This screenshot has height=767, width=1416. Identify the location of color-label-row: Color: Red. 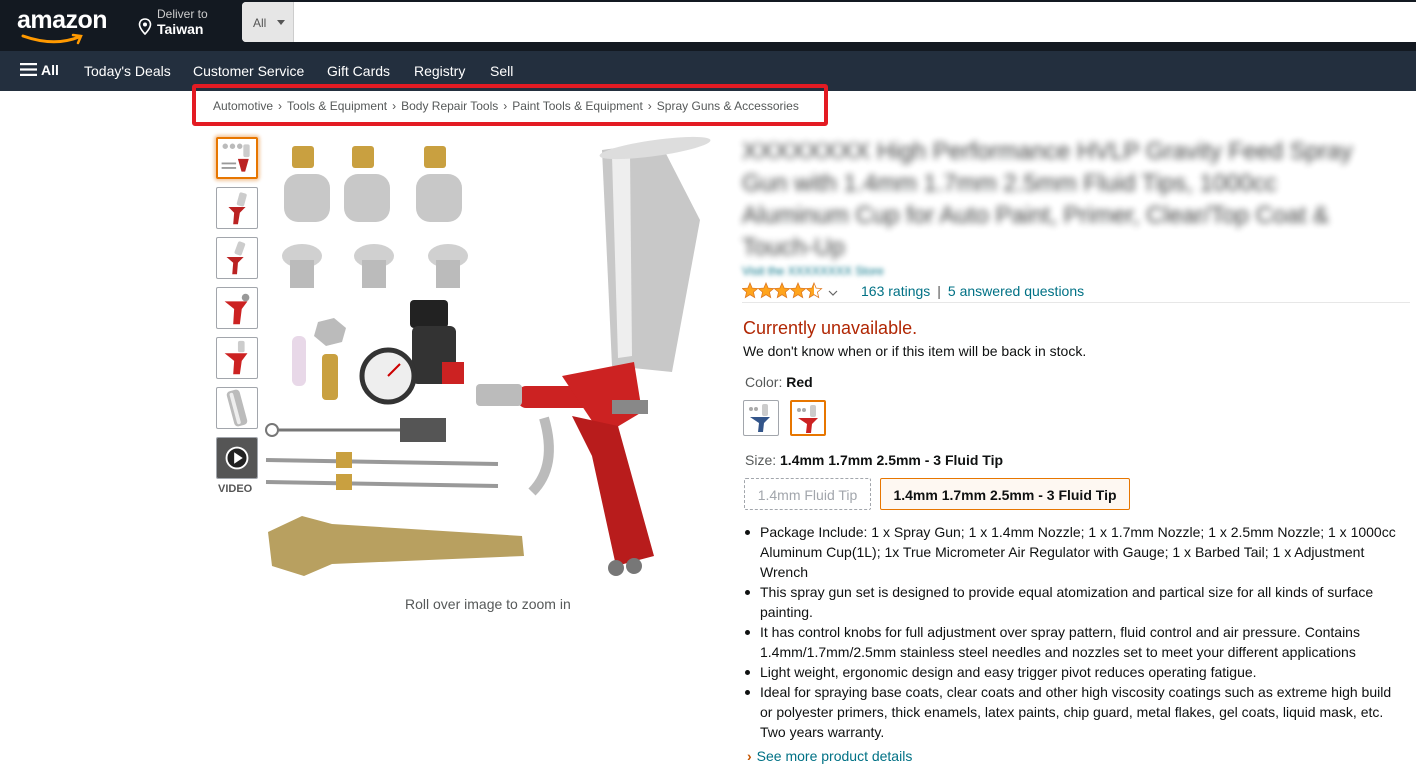
(779, 382).